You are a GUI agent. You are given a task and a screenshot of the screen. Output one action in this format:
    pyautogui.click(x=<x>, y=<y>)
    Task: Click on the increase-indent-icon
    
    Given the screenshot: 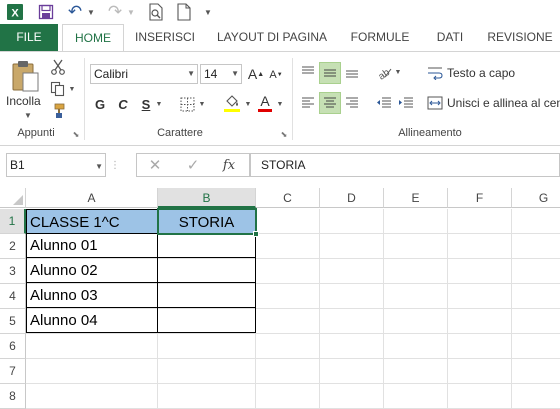 What is the action you would take?
    pyautogui.click(x=406, y=103)
    